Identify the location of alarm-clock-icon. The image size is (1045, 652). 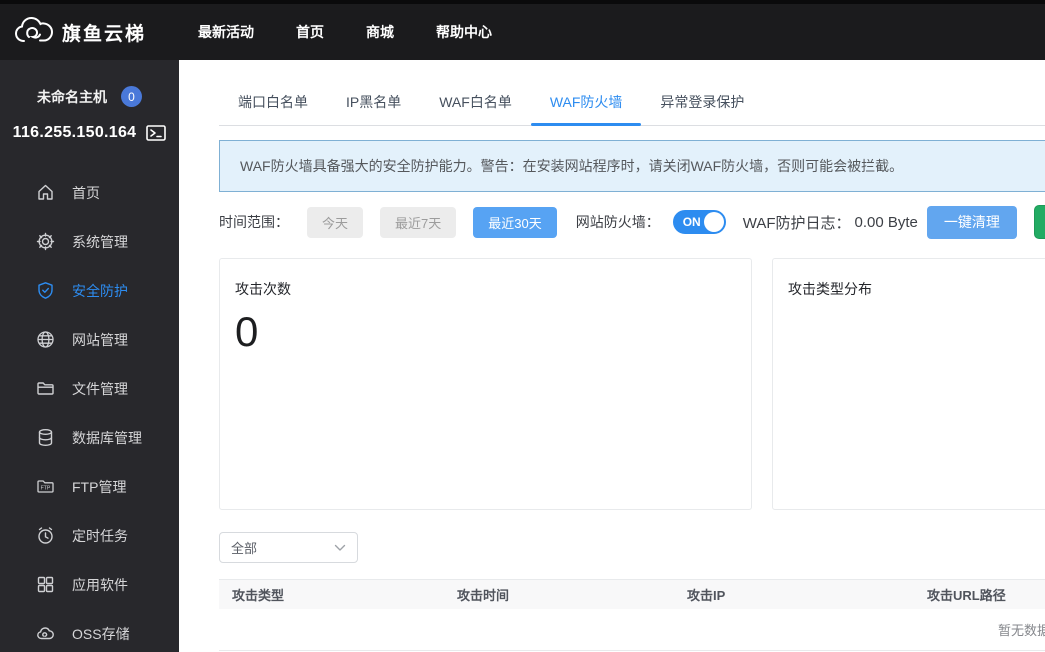
(45, 536).